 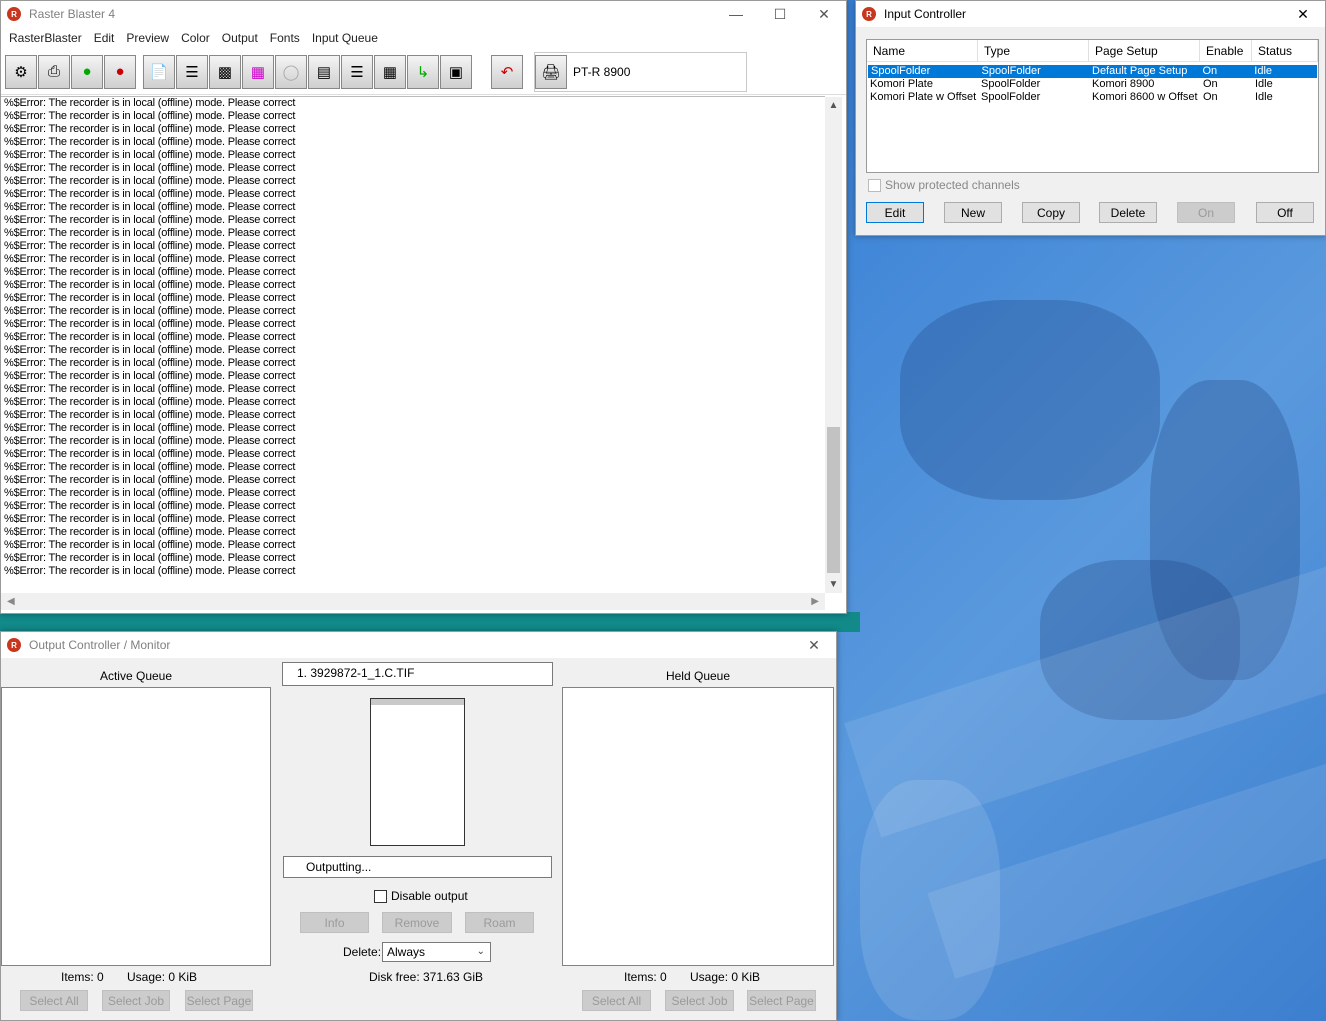 What do you see at coordinates (480, 951) in the screenshot?
I see `chevron-down-icon: ⌄` at bounding box center [480, 951].